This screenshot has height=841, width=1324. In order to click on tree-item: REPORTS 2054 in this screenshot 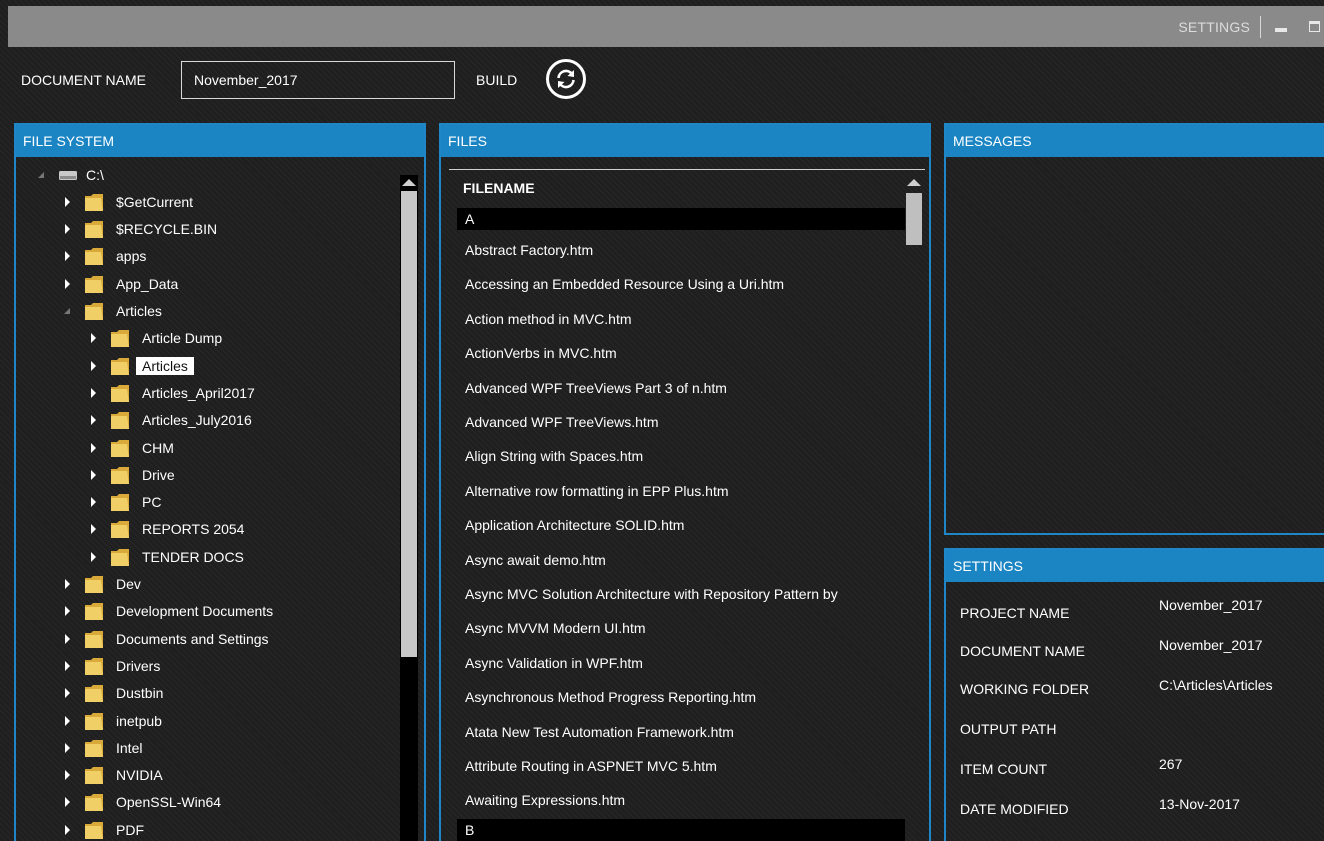, I will do `click(166, 529)`.